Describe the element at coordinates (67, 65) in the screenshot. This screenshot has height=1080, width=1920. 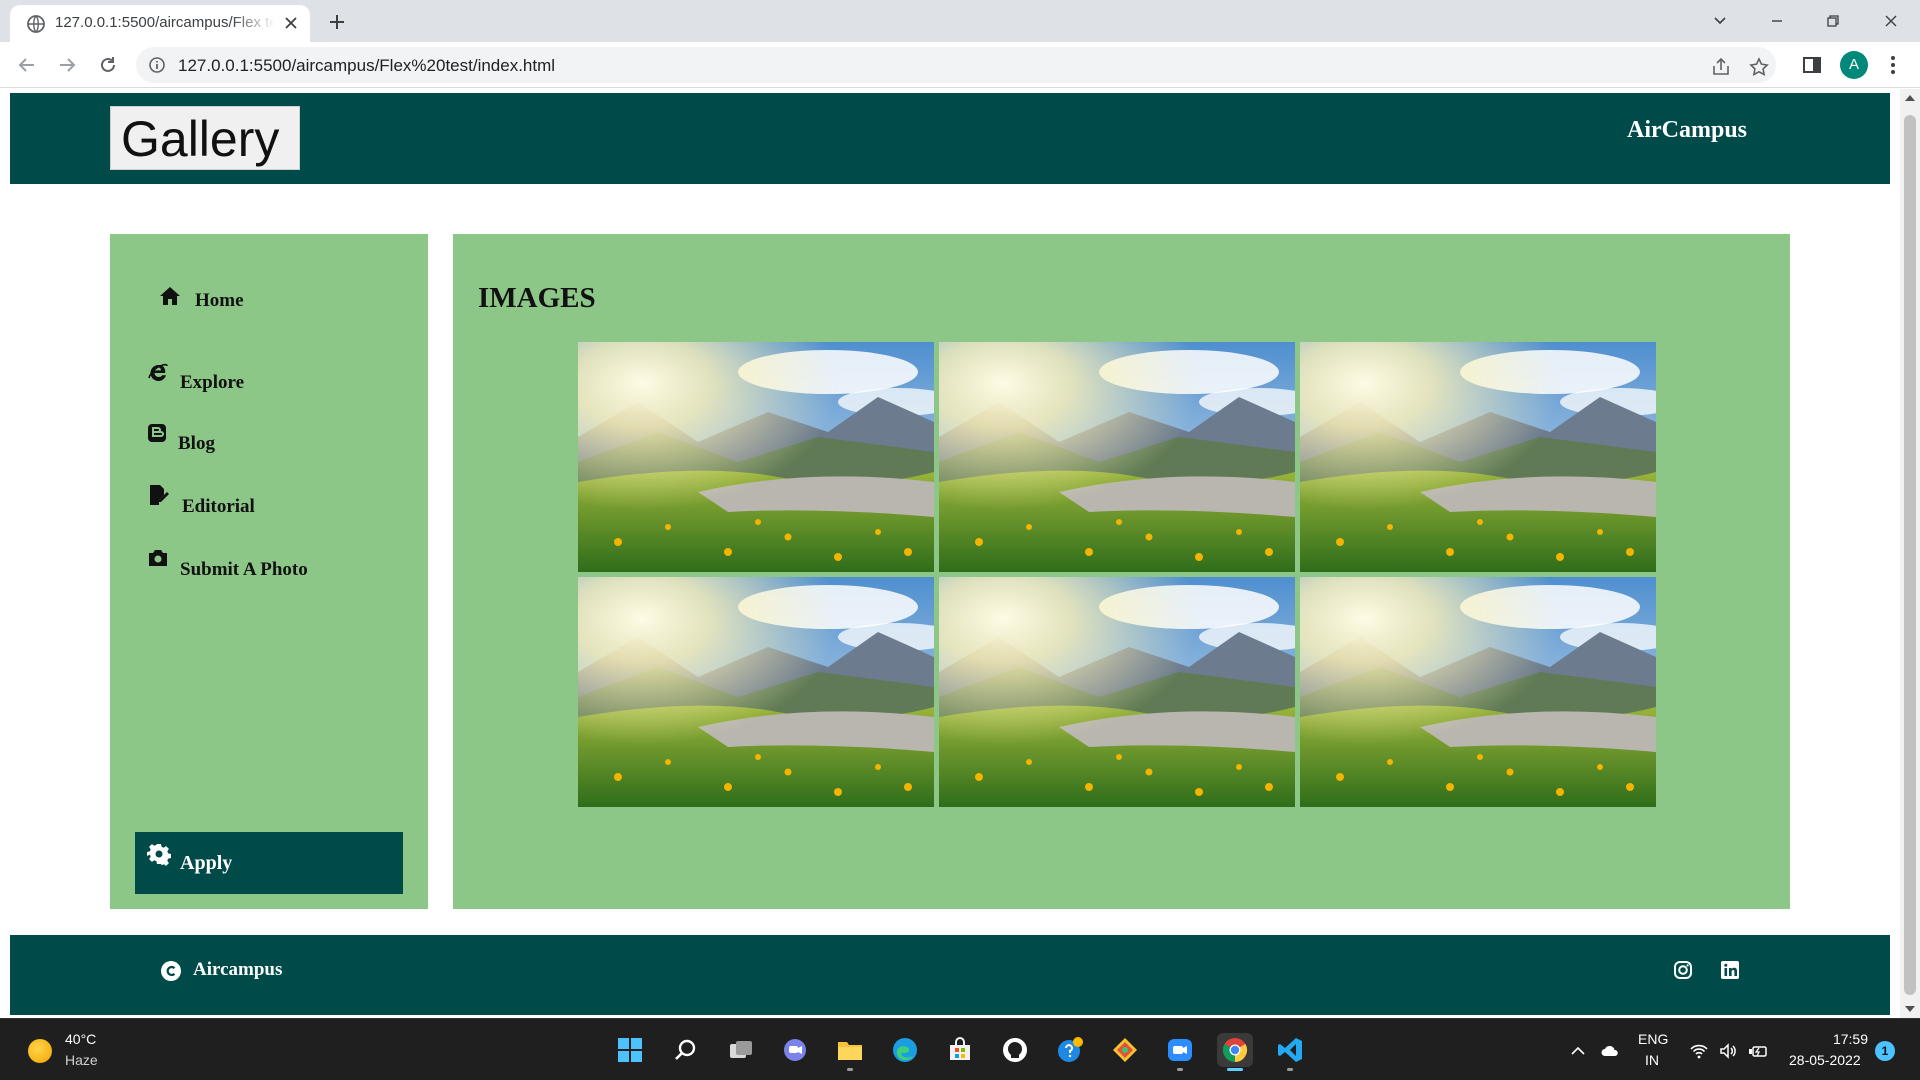
I see `forward-arrow-icon` at that location.